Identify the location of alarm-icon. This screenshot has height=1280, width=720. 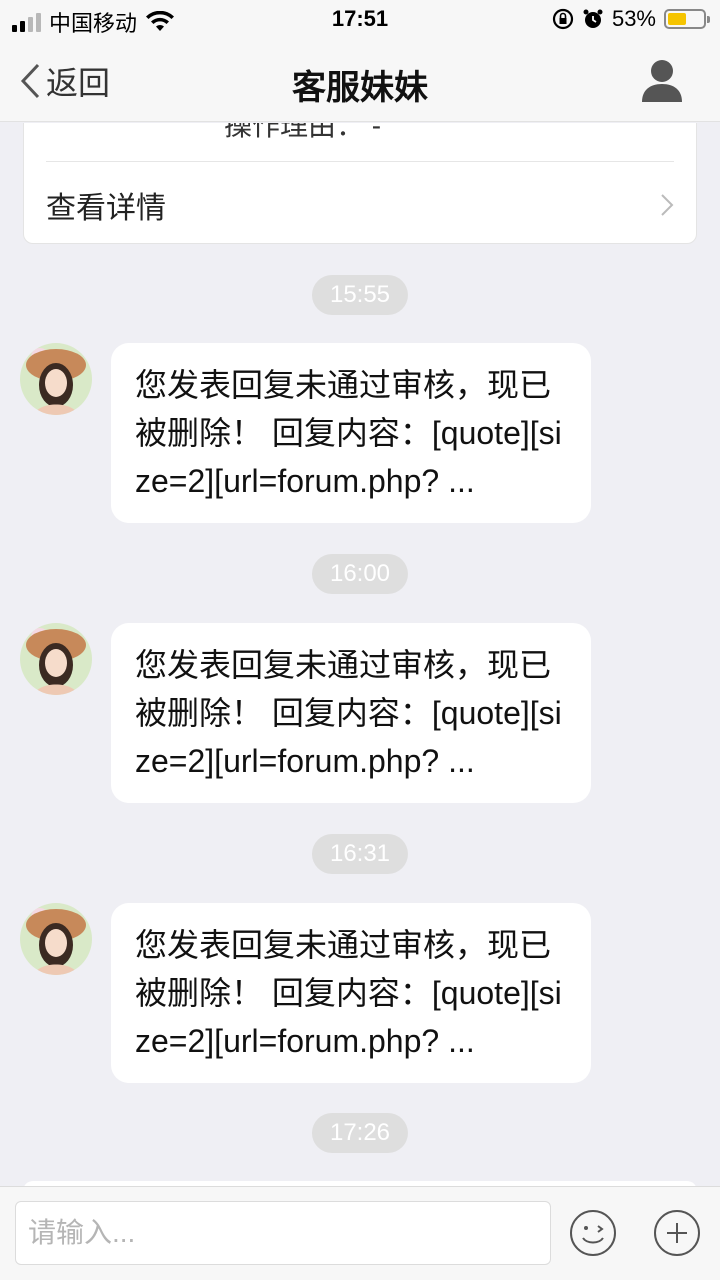
(593, 18).